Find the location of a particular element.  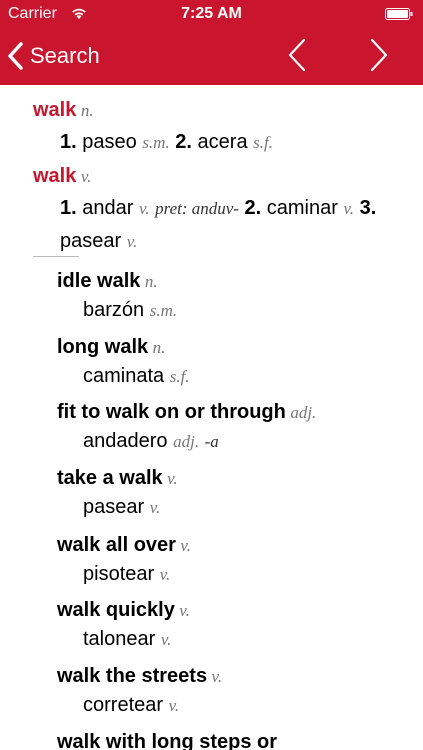

next-entry-button is located at coordinates (382, 56).